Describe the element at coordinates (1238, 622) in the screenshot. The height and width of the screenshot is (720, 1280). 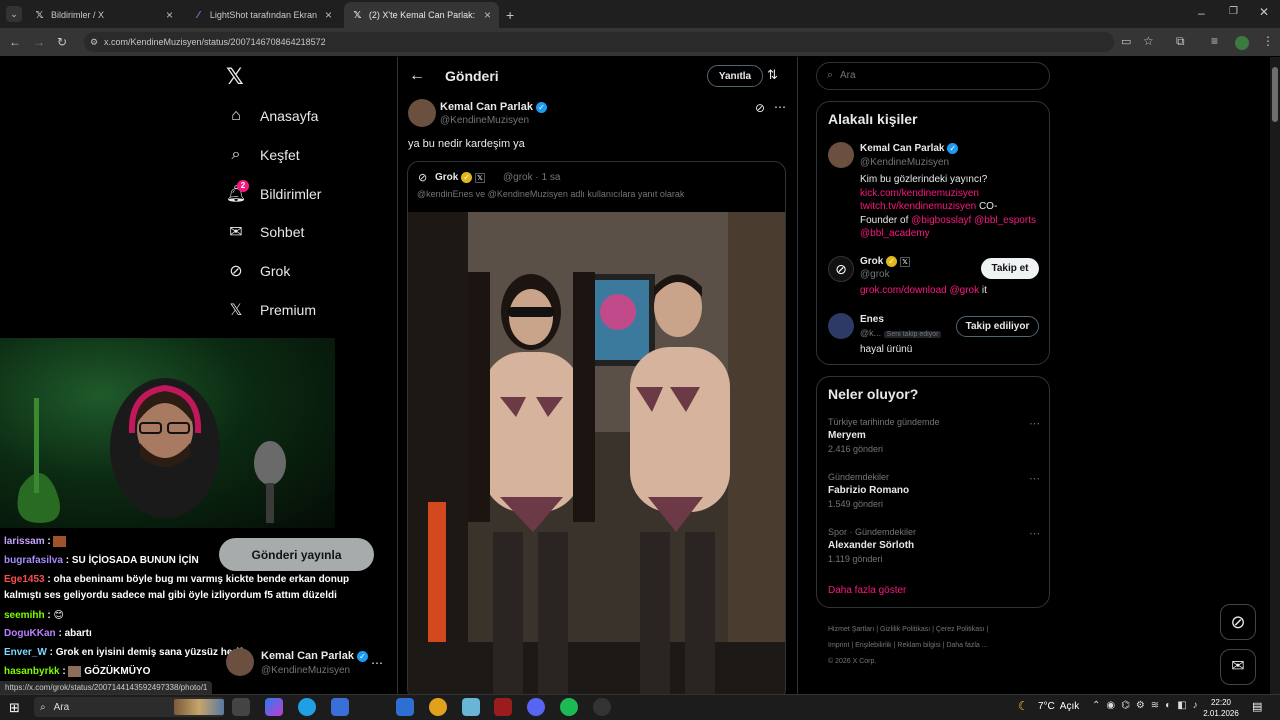
I see `grok-fab-icon: ⊘` at that location.